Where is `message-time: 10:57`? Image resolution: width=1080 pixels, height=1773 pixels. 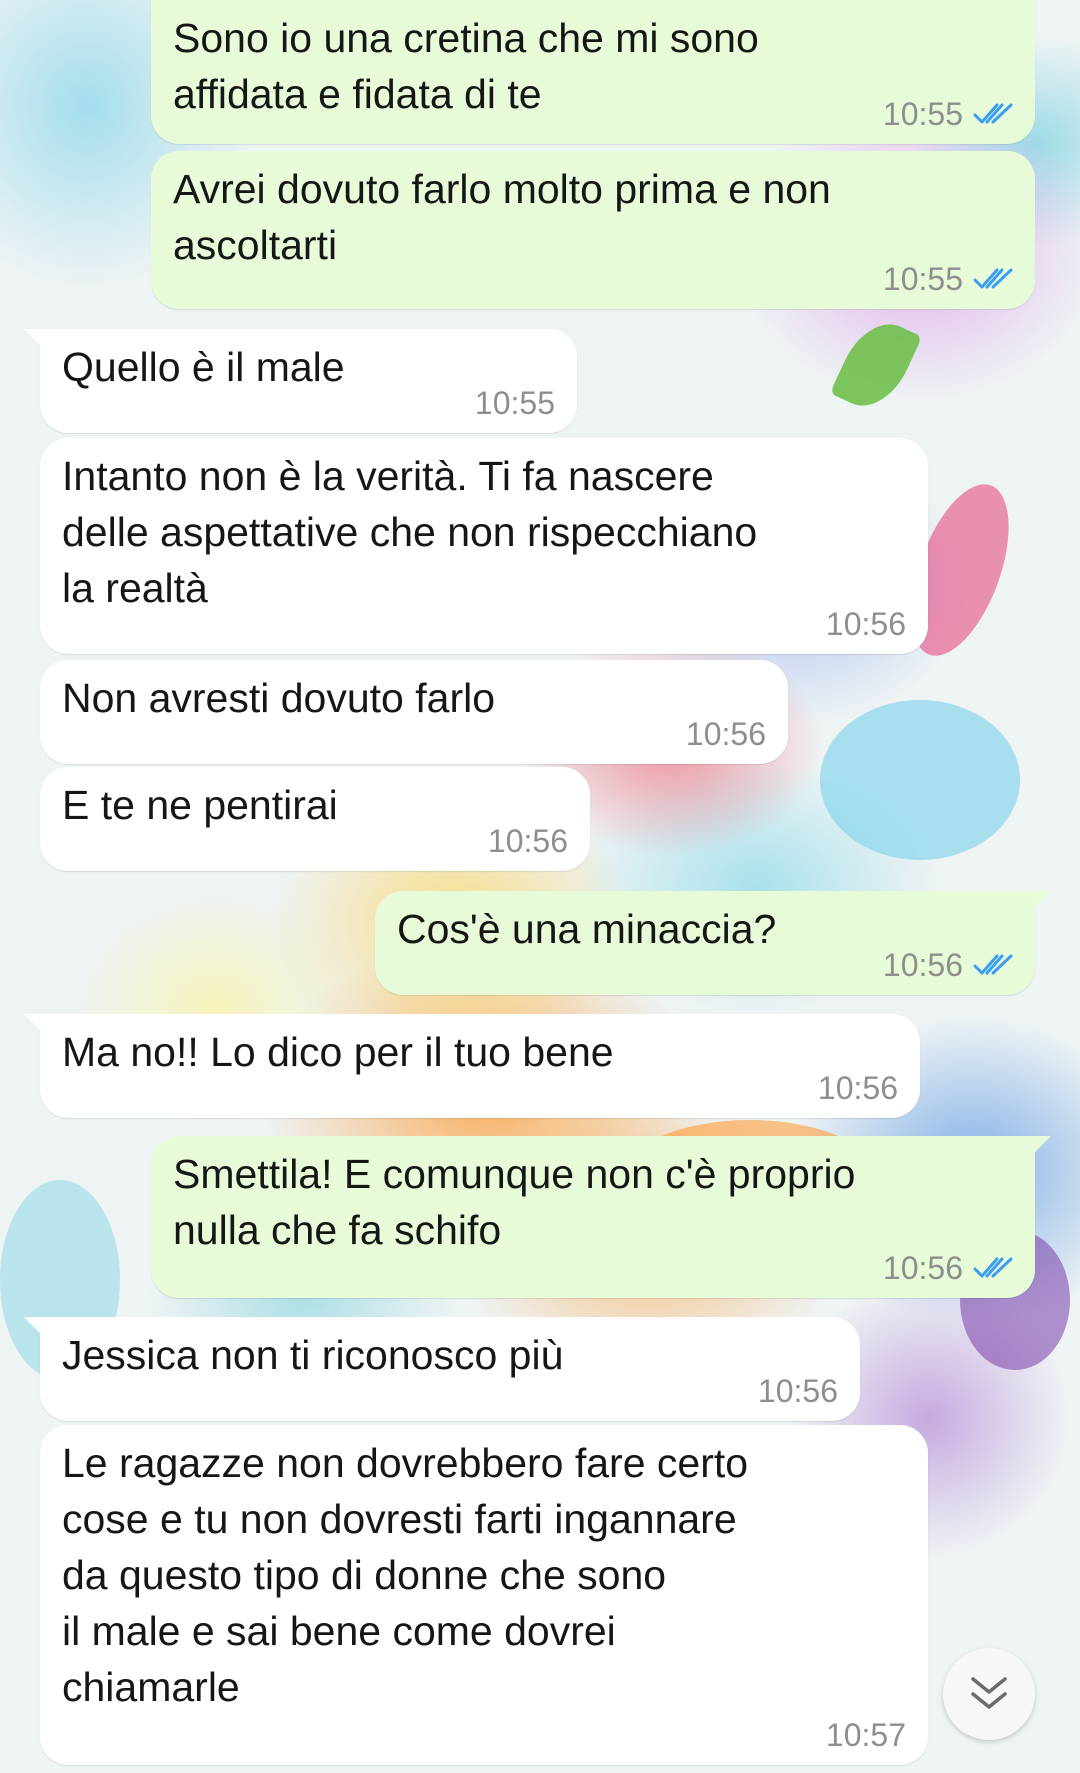
message-time: 10:57 is located at coordinates (865, 1735).